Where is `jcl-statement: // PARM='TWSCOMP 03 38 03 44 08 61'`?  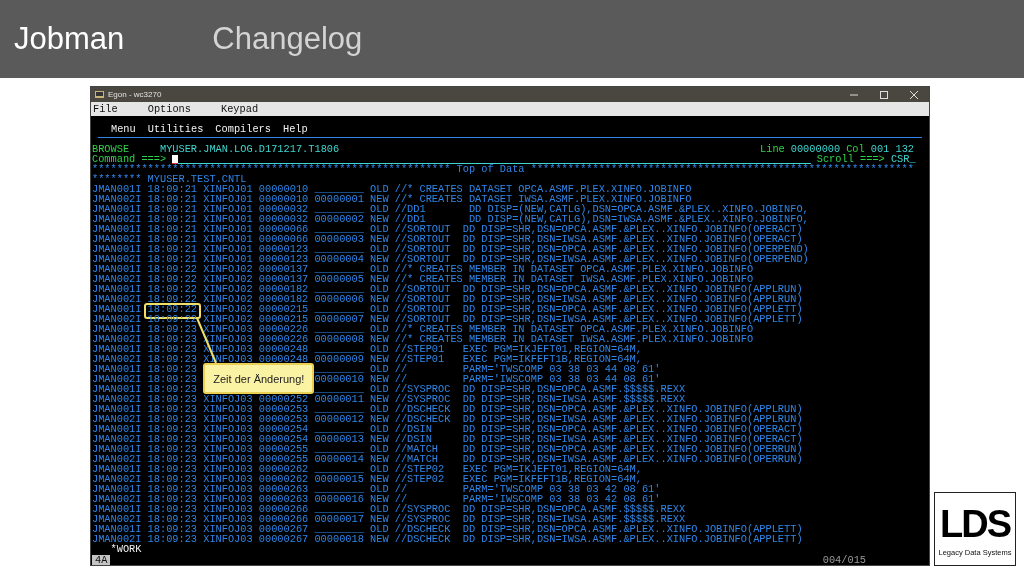 jcl-statement: // PARM='TWSCOMP 03 38 03 44 08 61' is located at coordinates (528, 369).